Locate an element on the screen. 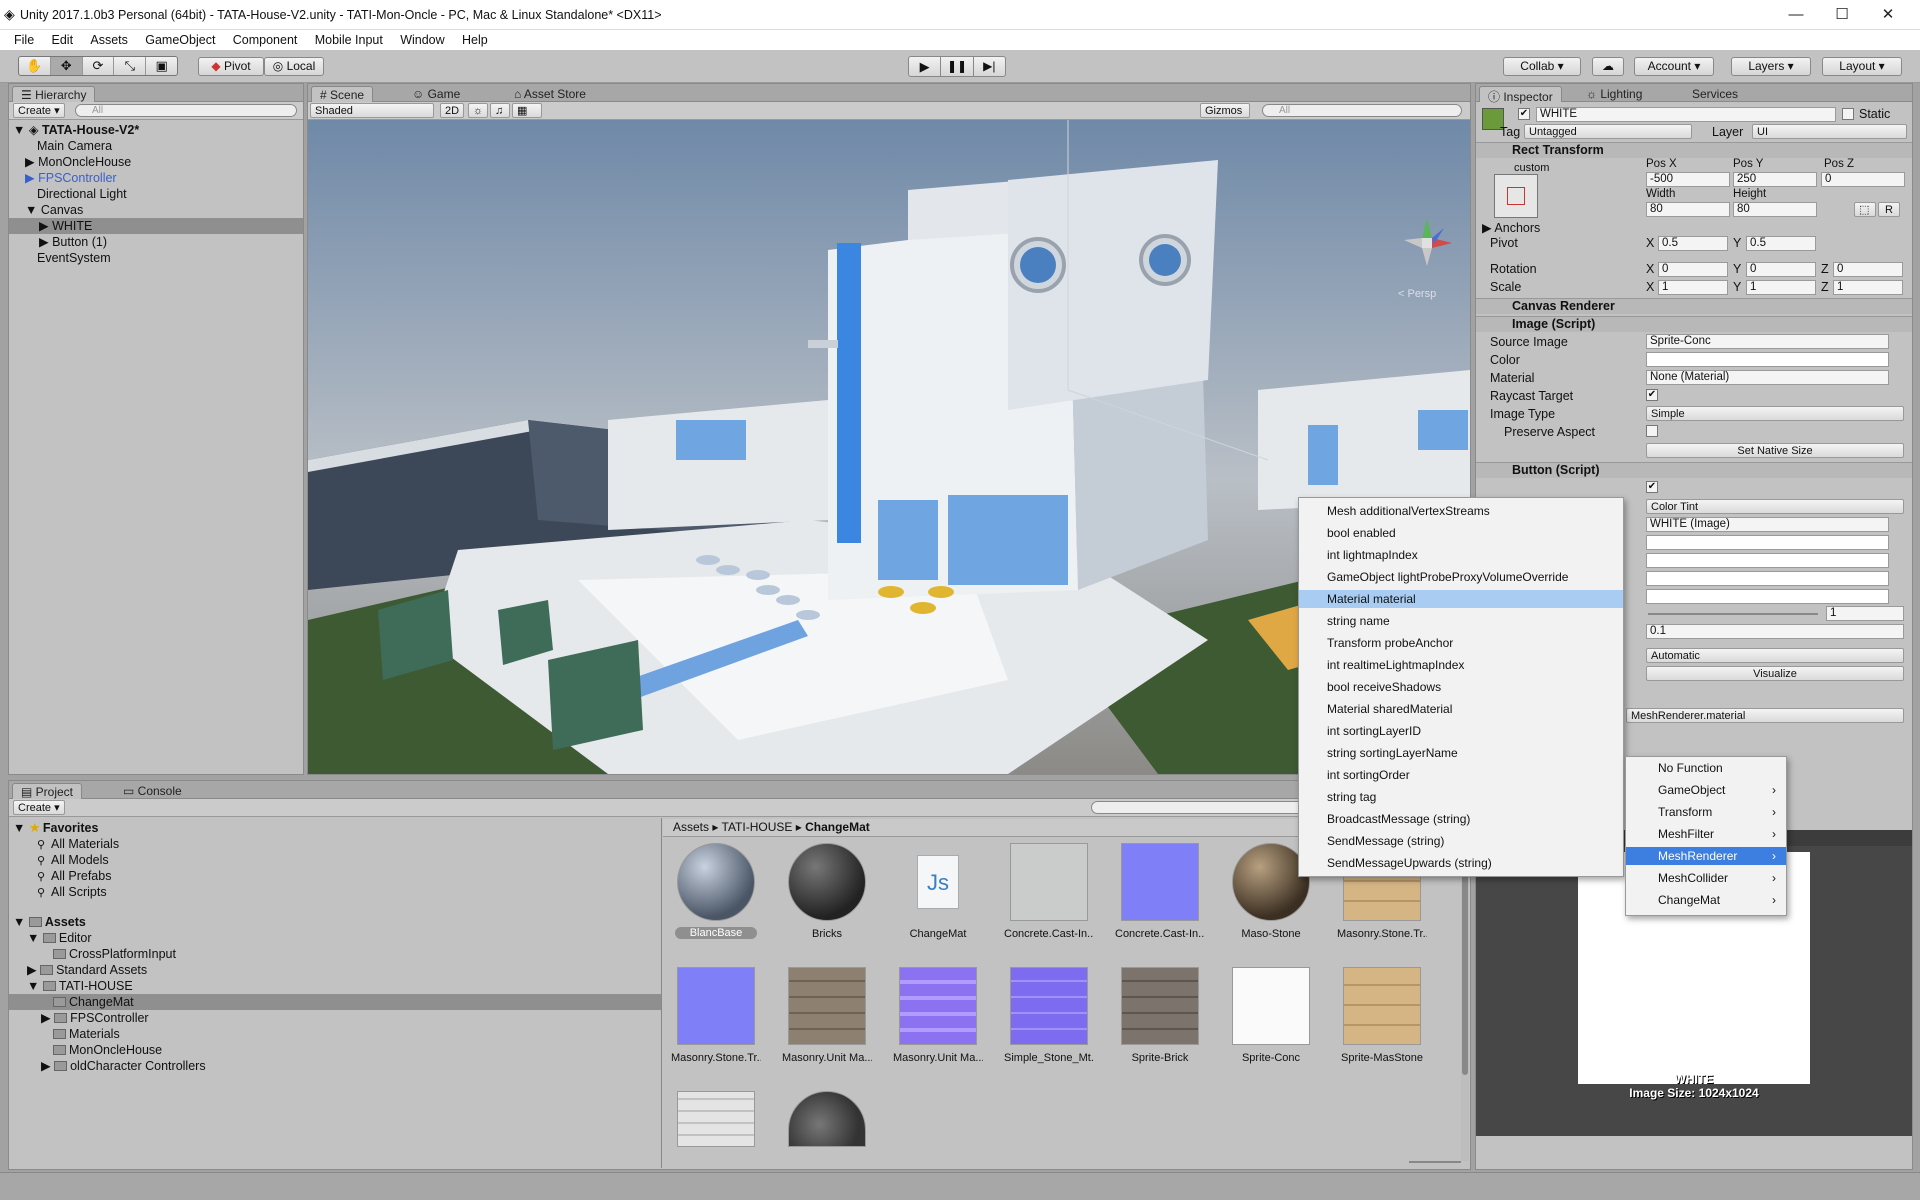 This screenshot has width=1920, height=1200. hierarchy-item-main-camera: Main Camera is located at coordinates (74, 146).